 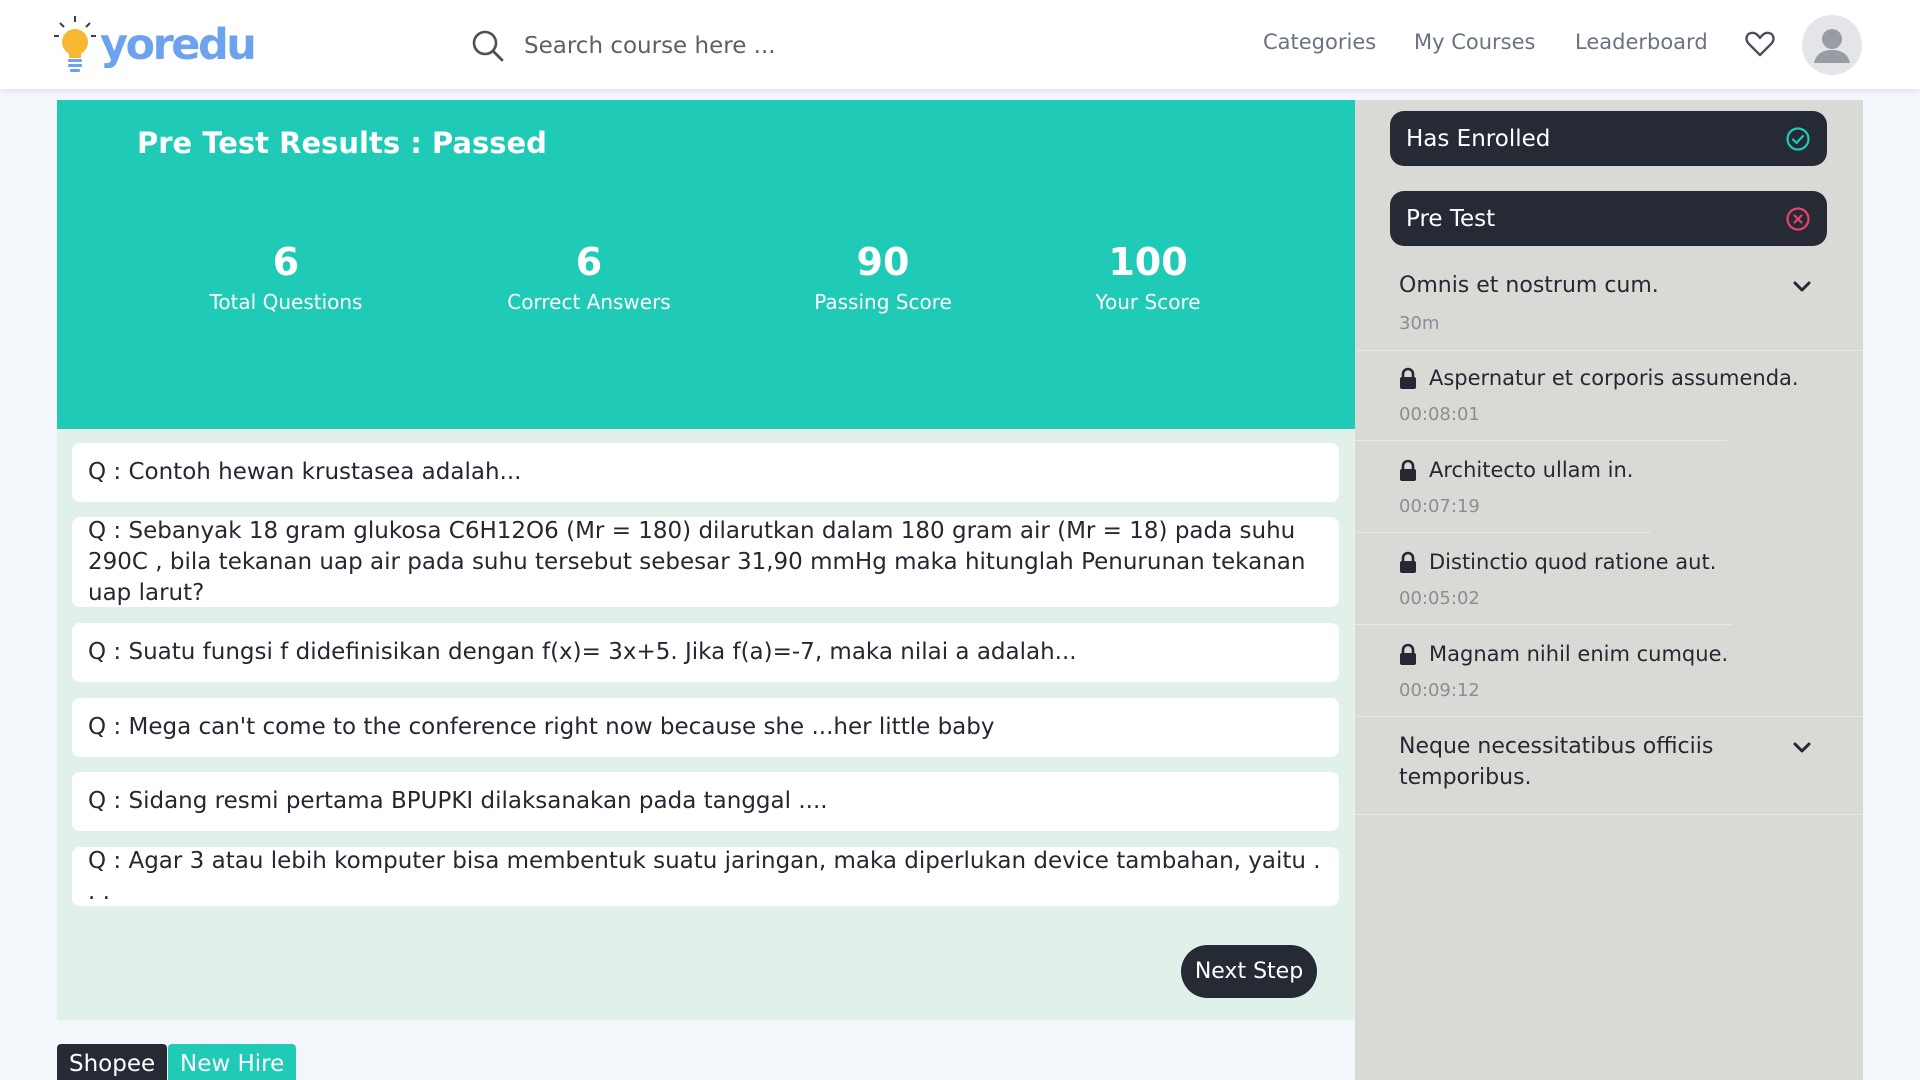 I want to click on stat-label: Passing Score, so click(x=883, y=302).